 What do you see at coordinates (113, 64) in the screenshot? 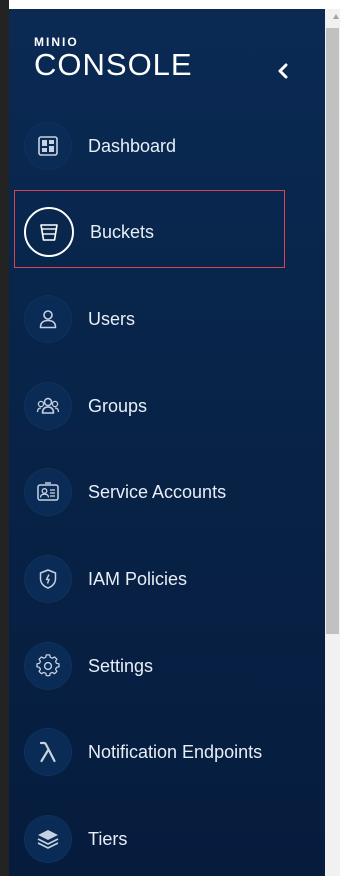
I see `logo-product: CONSOLE` at bounding box center [113, 64].